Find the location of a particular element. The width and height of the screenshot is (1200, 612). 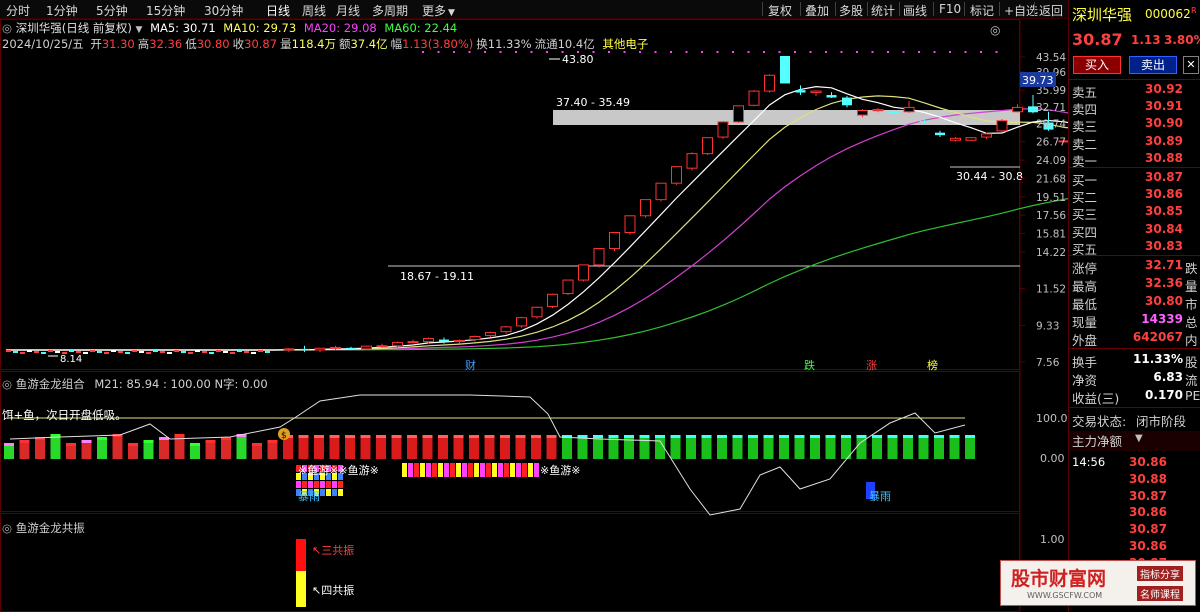

quote-row-label: 卖五 is located at coordinates (1085, 92).